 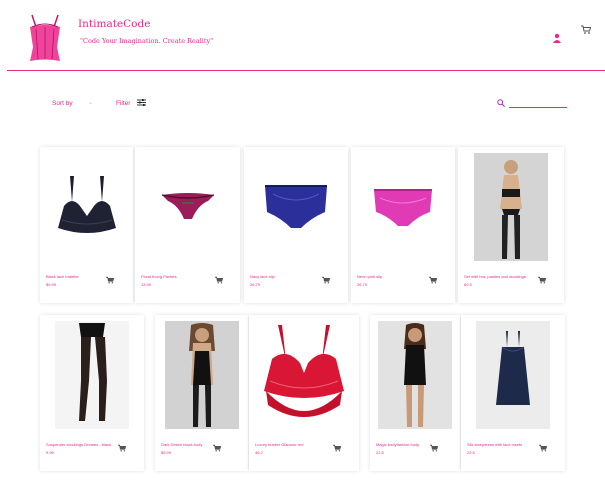 I want to click on cart-icon, so click(x=586, y=29).